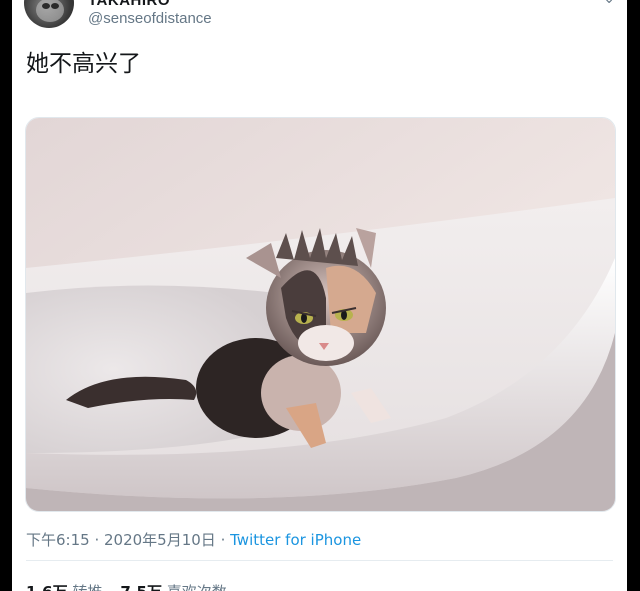 This screenshot has width=640, height=591. I want to click on tweet-source-link: Twitter for iPhone, so click(295, 540).